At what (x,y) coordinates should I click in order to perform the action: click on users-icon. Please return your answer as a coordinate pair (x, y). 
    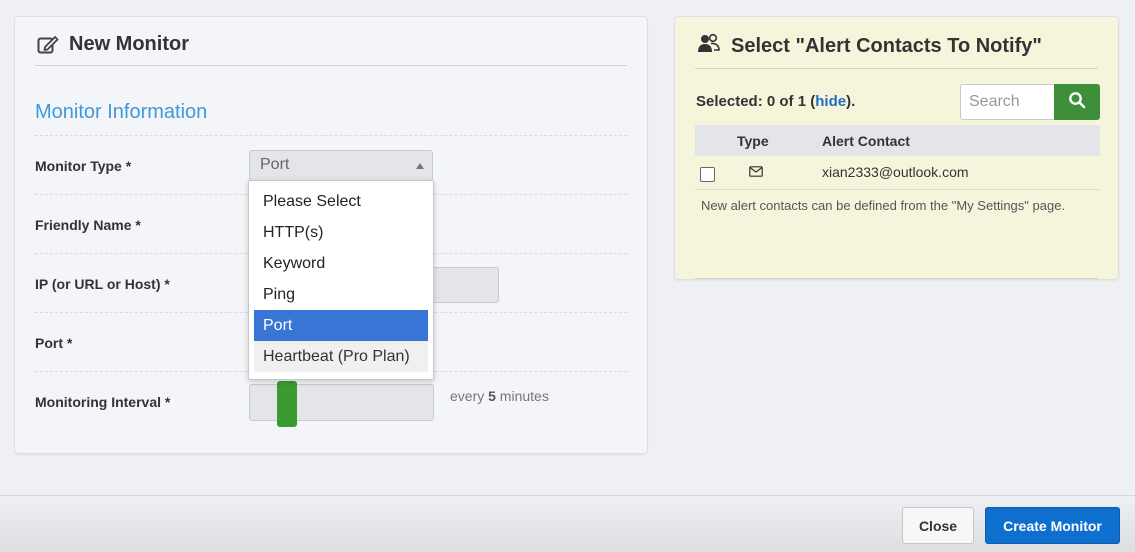
    Looking at the image, I should click on (709, 46).